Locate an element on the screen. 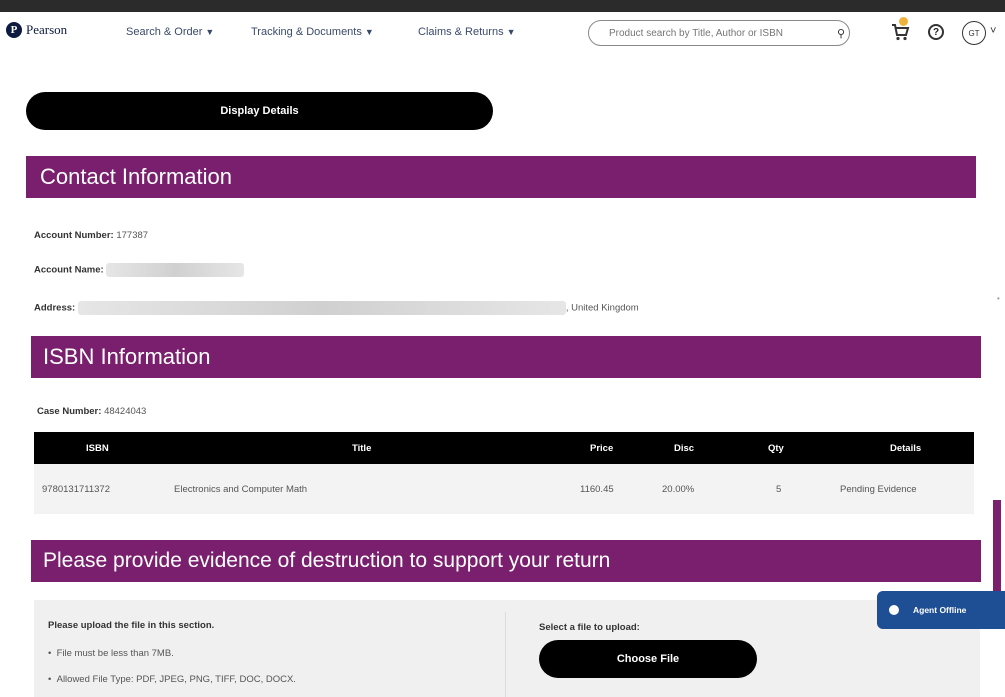 The image size is (1005, 697). address-field: Address: , United Kingdom is located at coordinates (336, 308).